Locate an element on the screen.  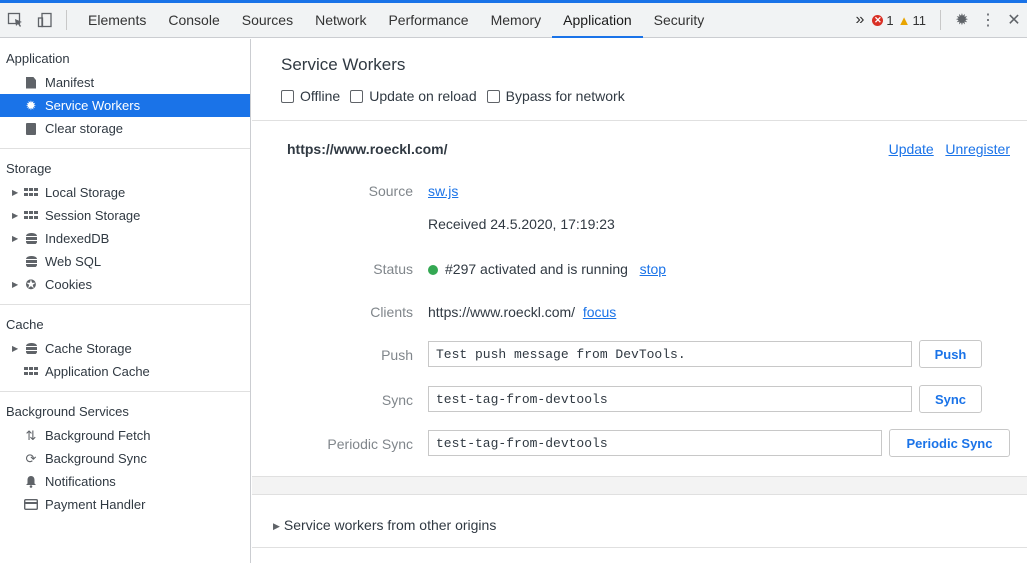
close-icon: ✕ is located at coordinates (1014, 20).